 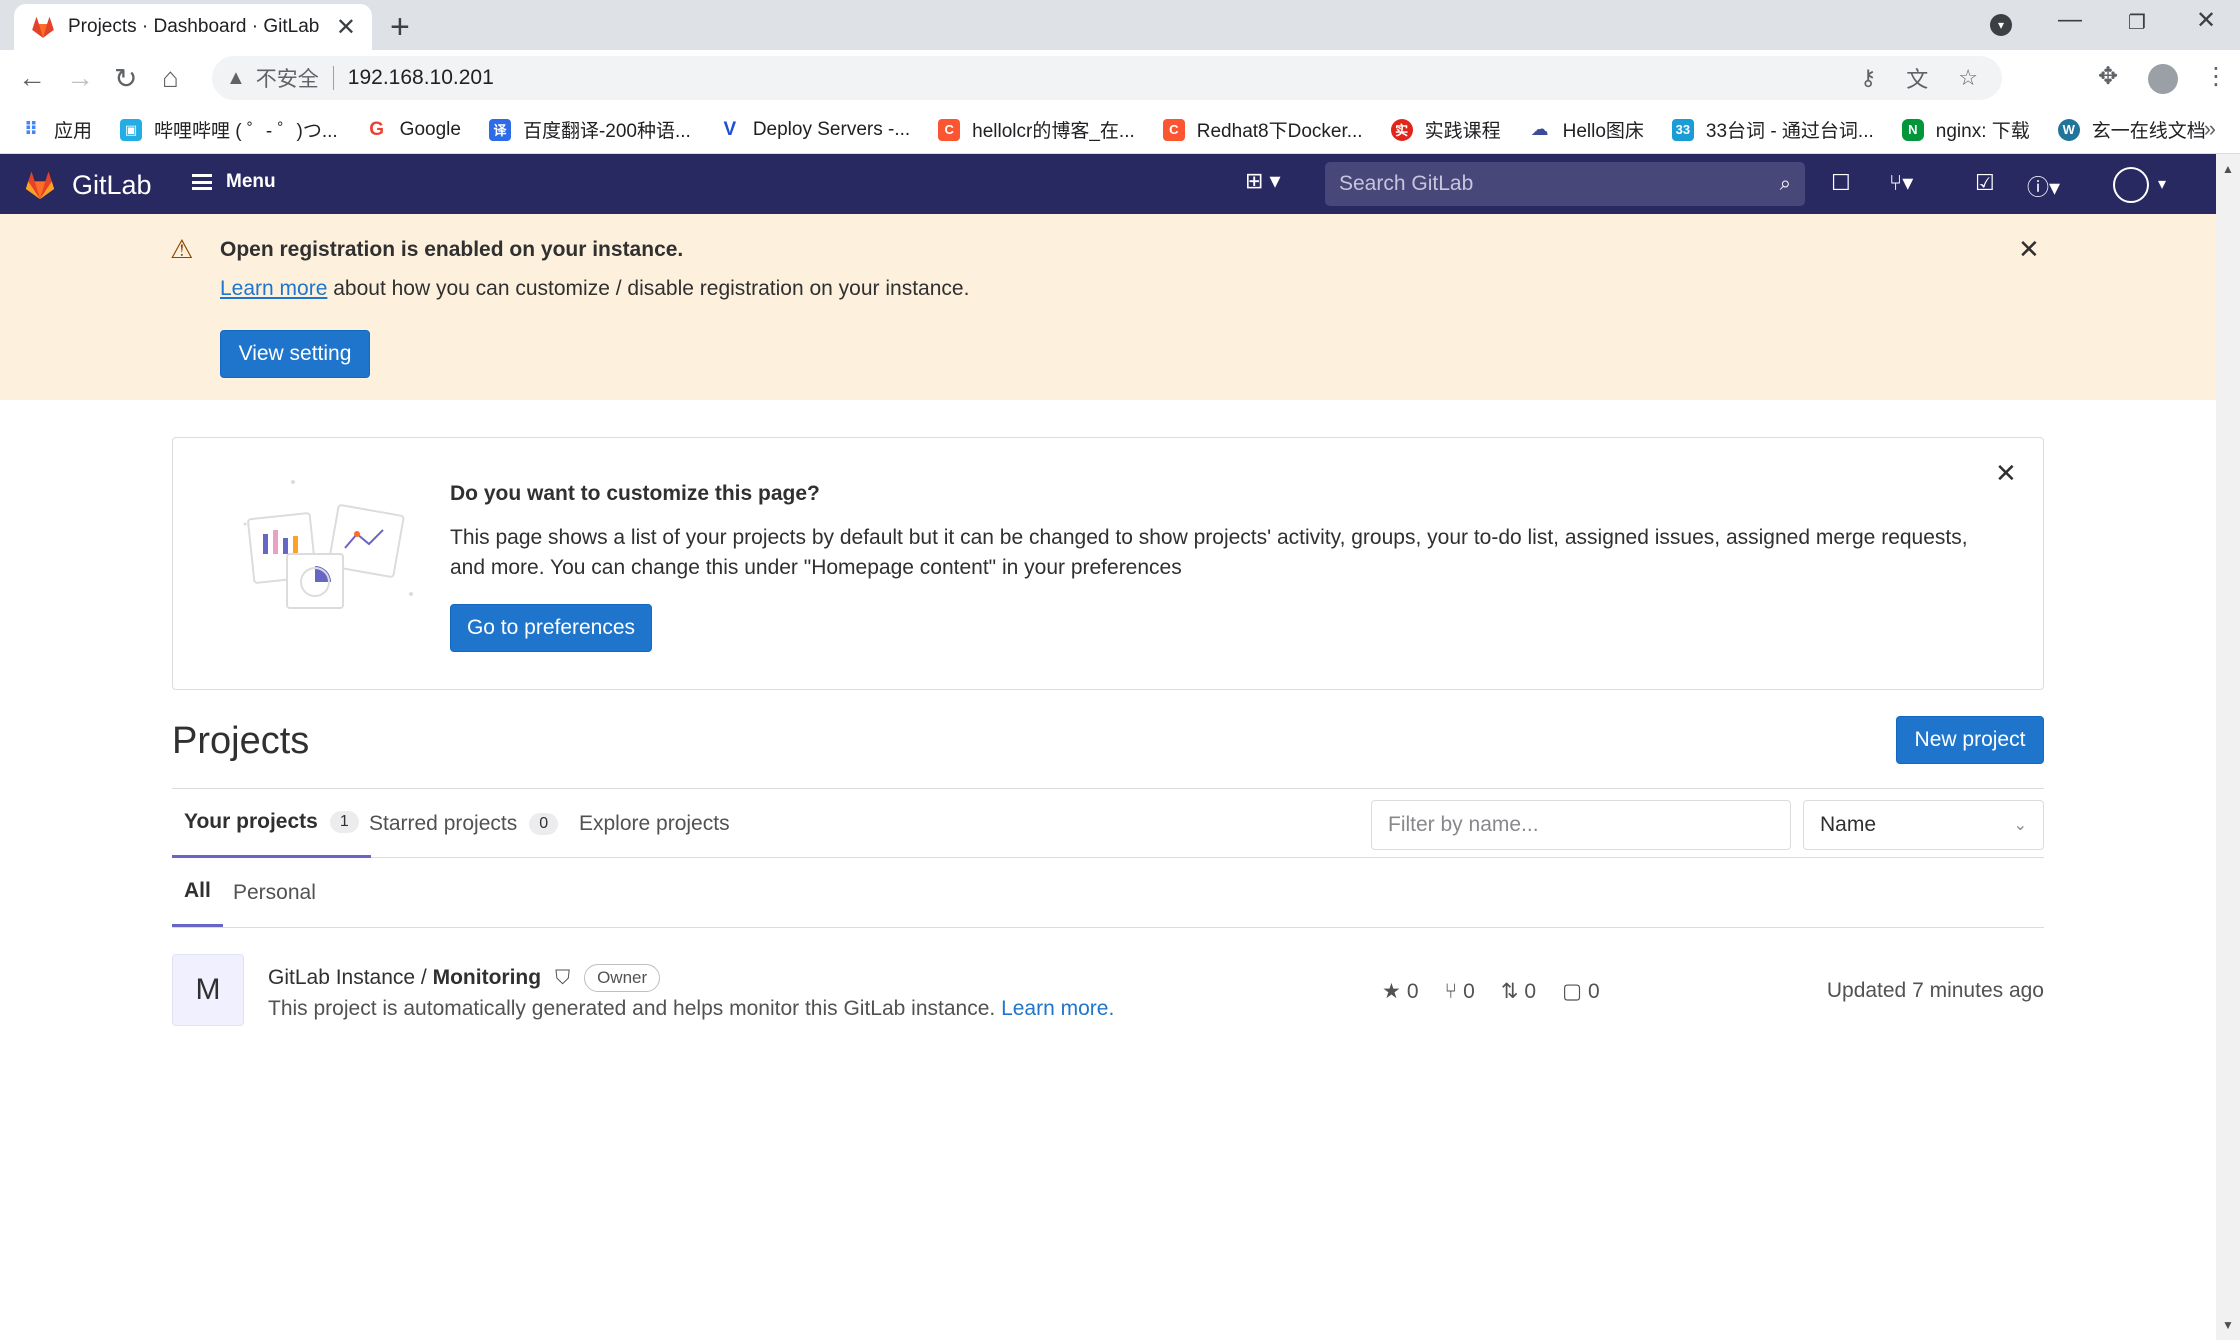 What do you see at coordinates (208, 990) in the screenshot?
I see `project-avatar: M` at bounding box center [208, 990].